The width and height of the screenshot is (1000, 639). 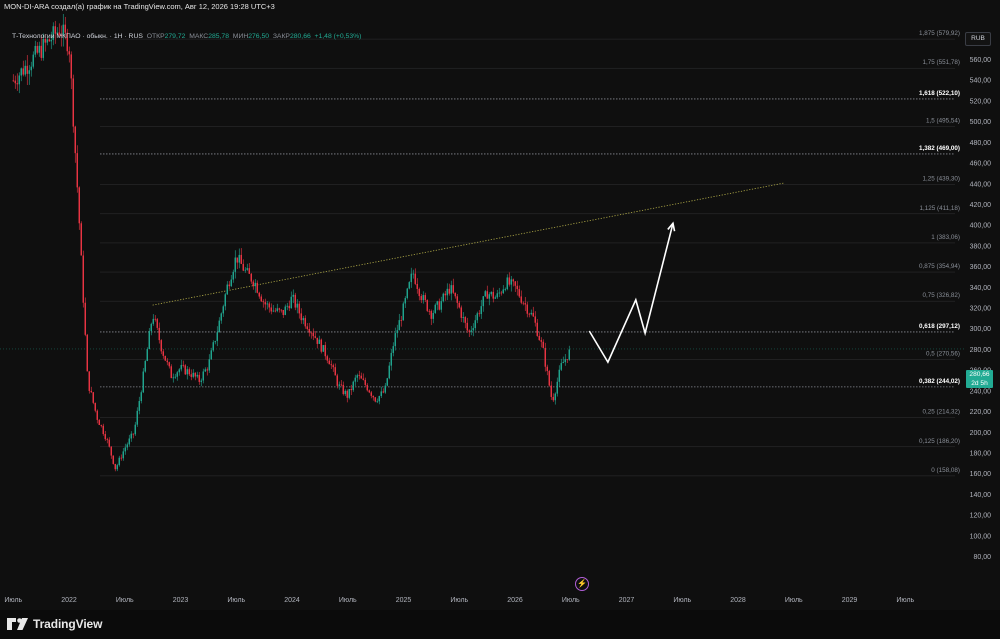 I want to click on price-axis-label: 120,00, so click(x=981, y=516).